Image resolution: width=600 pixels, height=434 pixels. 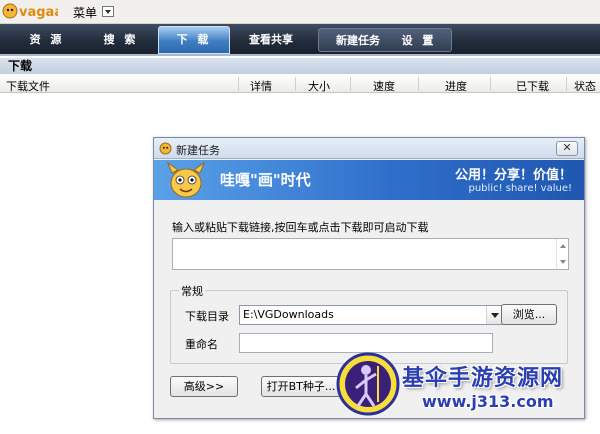 I want to click on close-button: ✕, so click(x=567, y=148).